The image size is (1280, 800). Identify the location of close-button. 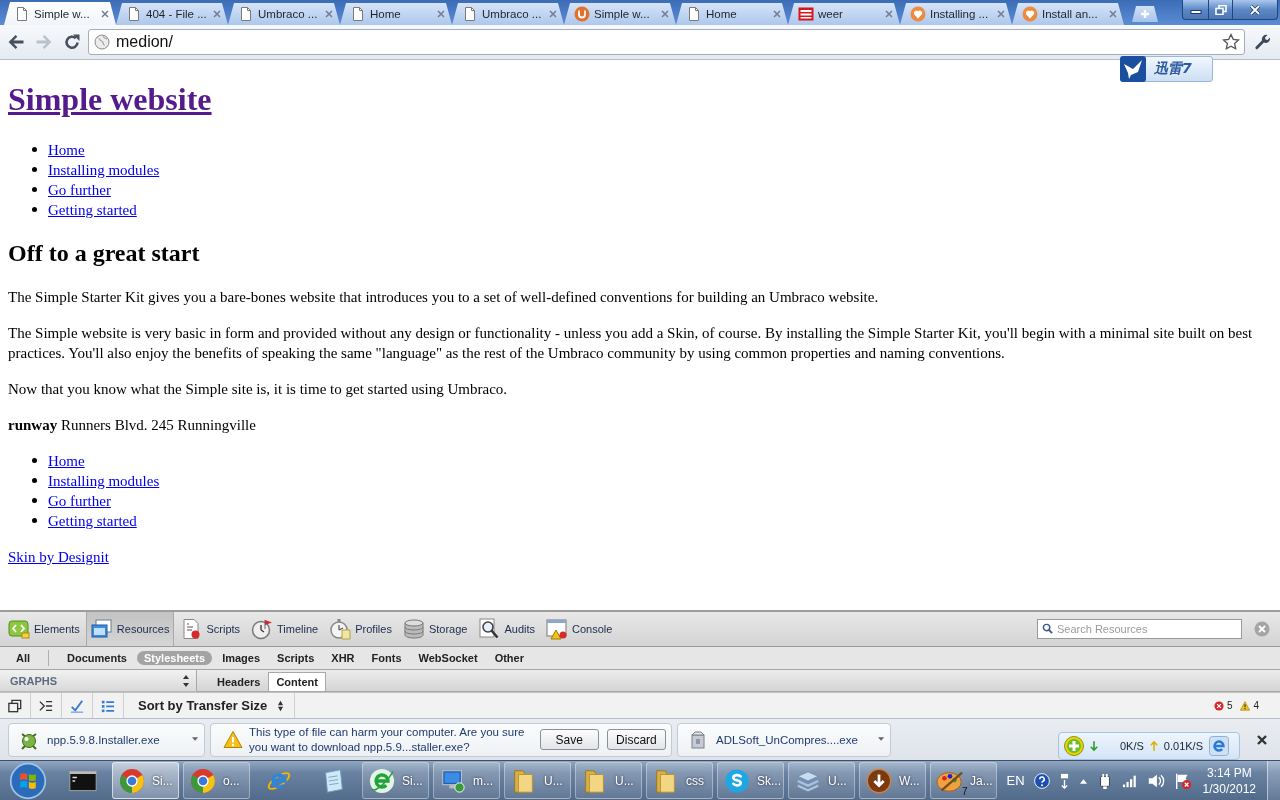
(1255, 10).